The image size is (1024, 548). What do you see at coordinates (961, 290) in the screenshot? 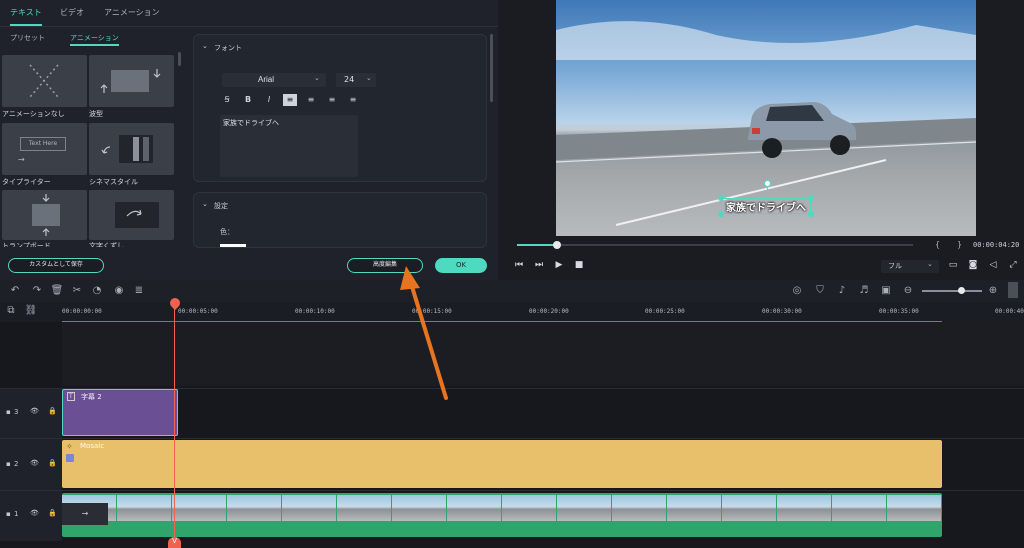
I see `zoom-slider-knob` at bounding box center [961, 290].